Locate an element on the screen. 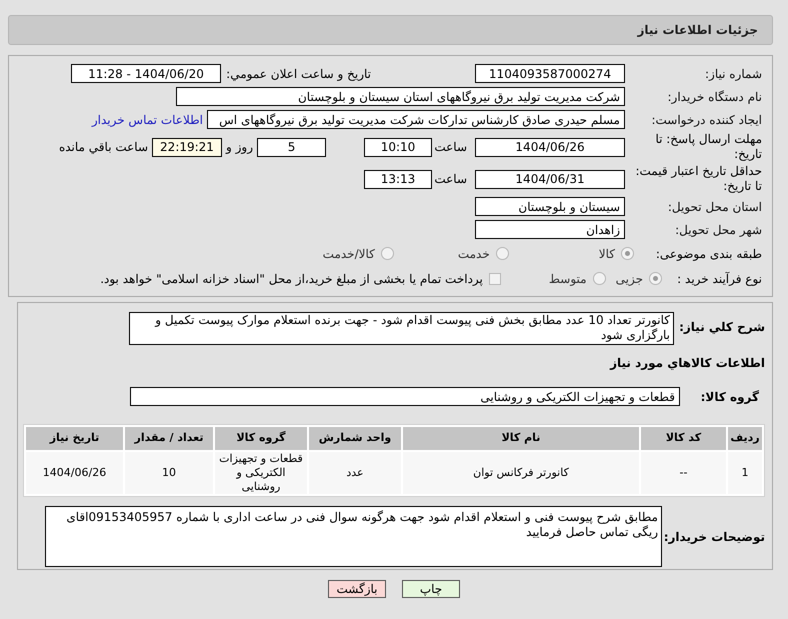 The image size is (788, 619). field-label: ایجاد کننده درخواست: is located at coordinates (706, 120).